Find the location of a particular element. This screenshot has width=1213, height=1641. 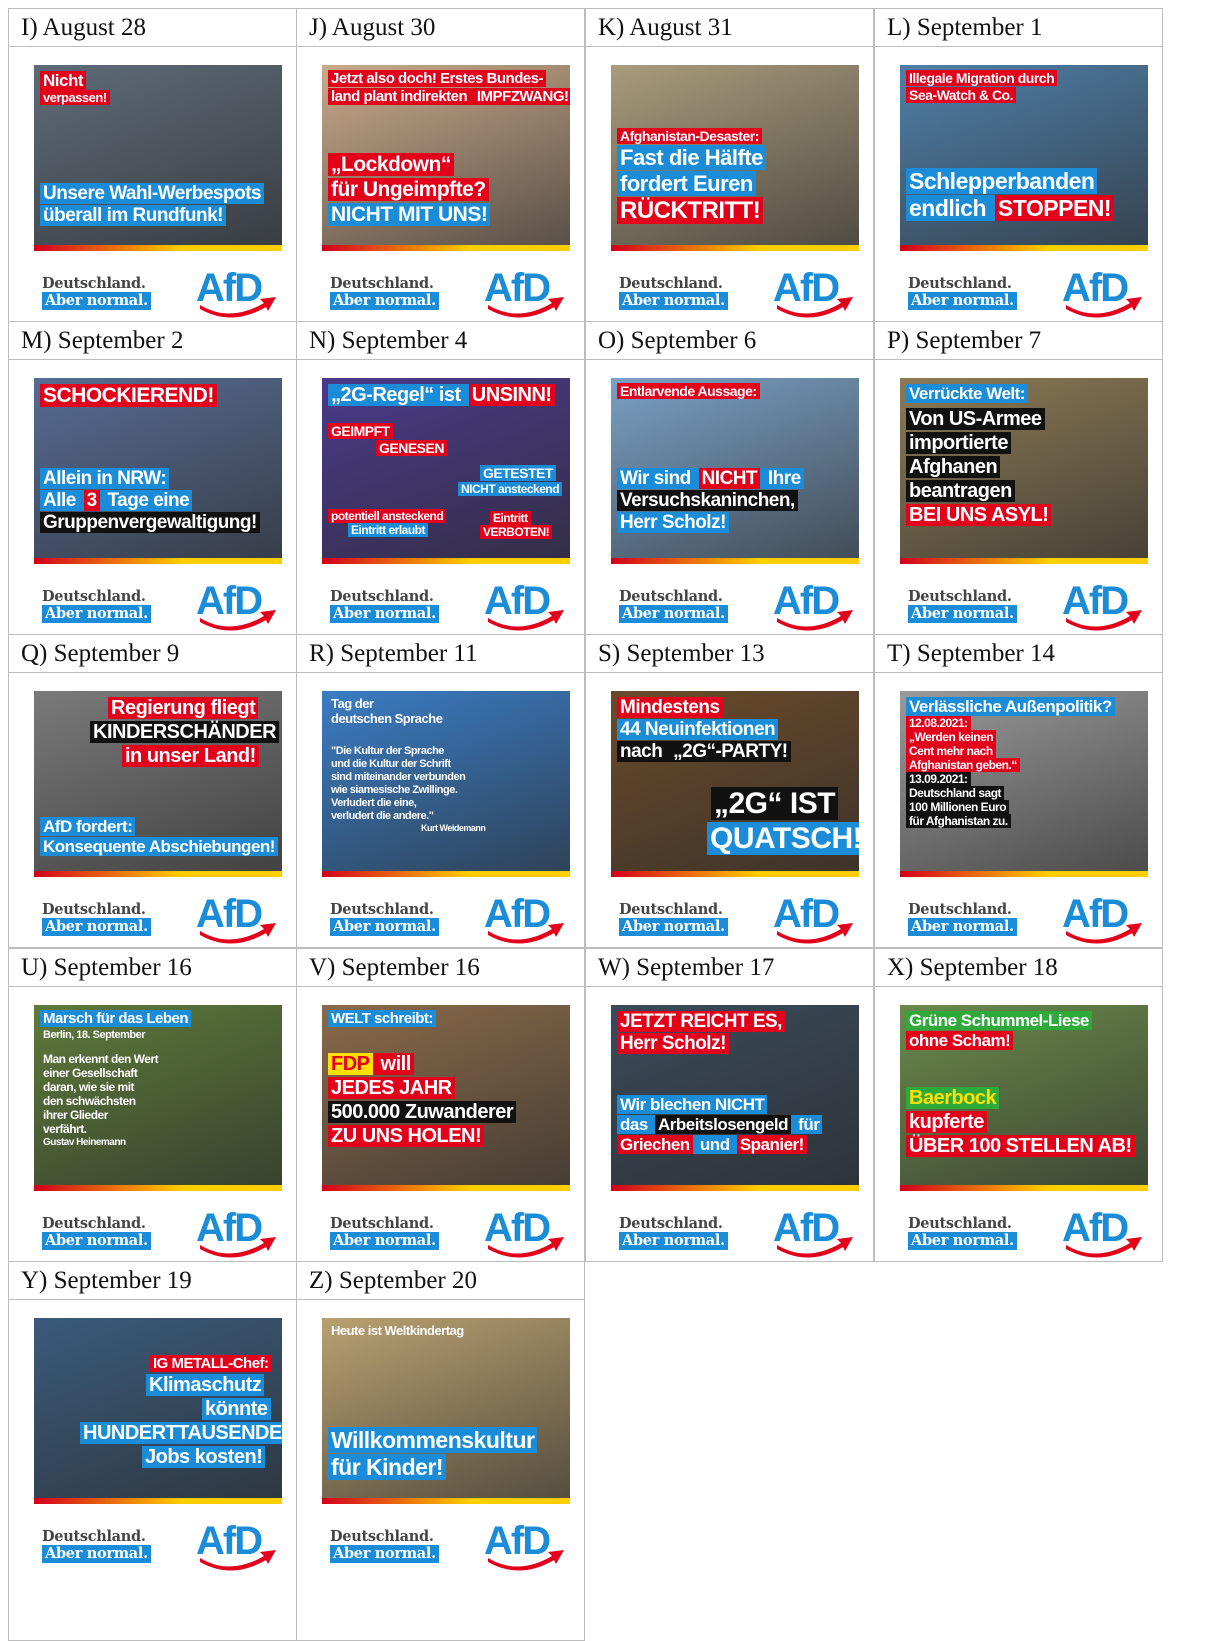

ad-headline-text: STOPPEN! is located at coordinates (1054, 208).